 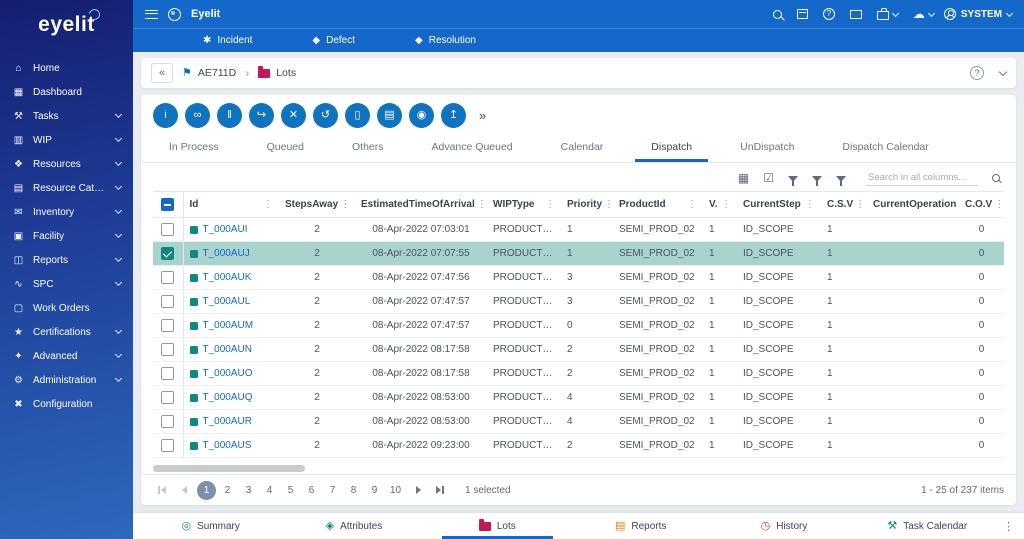 I want to click on lot-id-link: T_000AUI, so click(x=225, y=229).